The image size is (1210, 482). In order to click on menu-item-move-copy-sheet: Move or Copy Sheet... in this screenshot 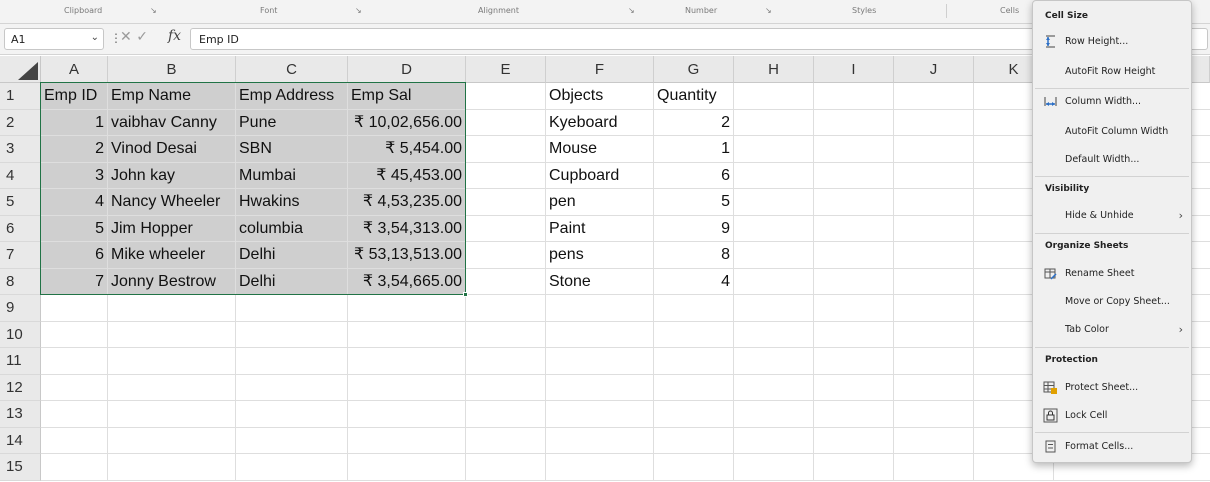, I will do `click(1112, 302)`.